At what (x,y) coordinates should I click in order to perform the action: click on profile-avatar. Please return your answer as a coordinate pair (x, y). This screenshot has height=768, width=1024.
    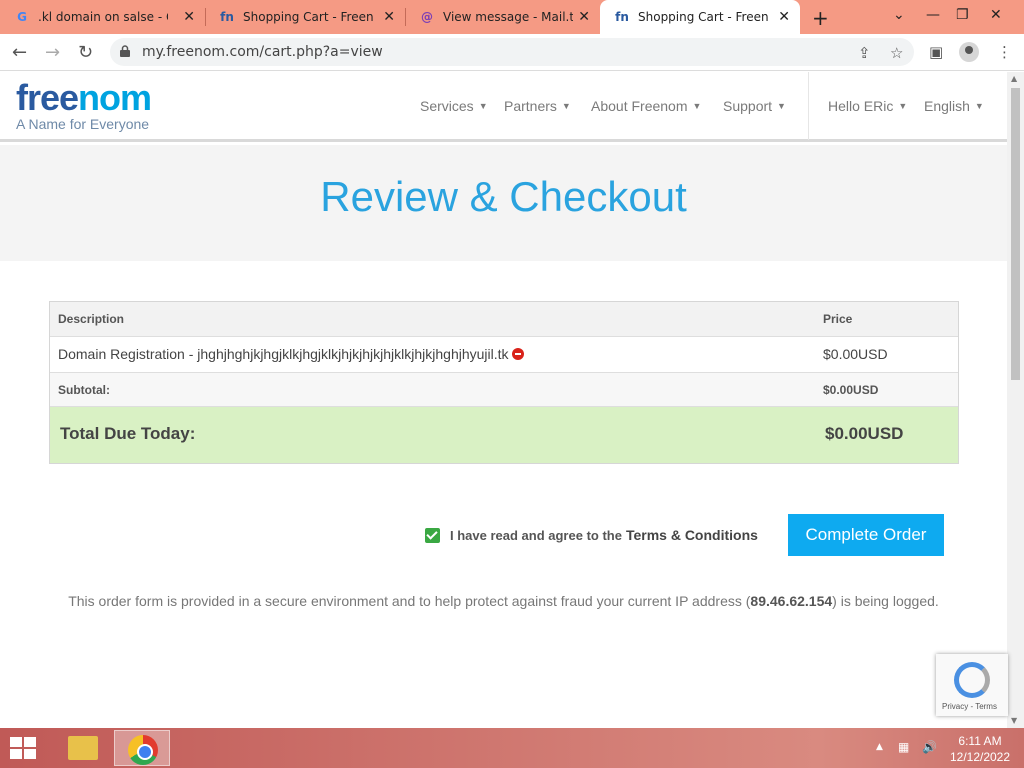
    Looking at the image, I should click on (969, 52).